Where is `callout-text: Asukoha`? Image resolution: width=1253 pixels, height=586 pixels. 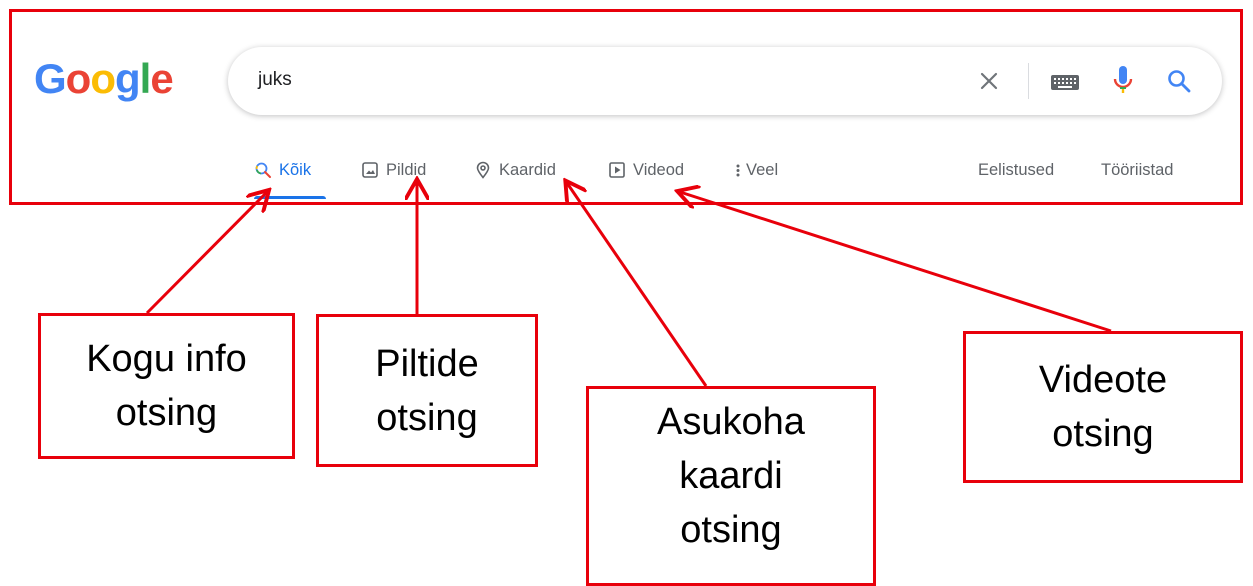 callout-text: Asukoha is located at coordinates (731, 422).